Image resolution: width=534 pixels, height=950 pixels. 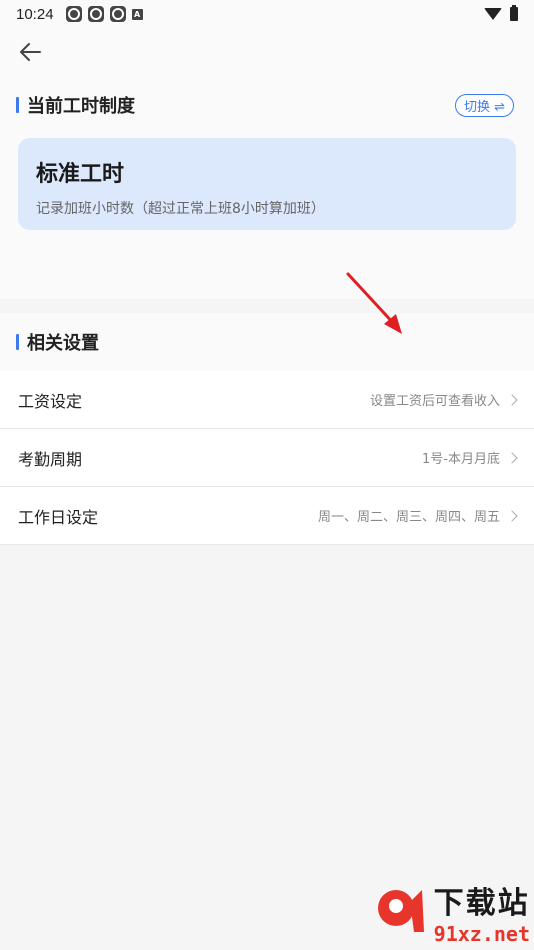 What do you see at coordinates (267, 516) in the screenshot?
I see `workday-setting-row: 工作日设定 周一、周二、周三、周四、周五` at bounding box center [267, 516].